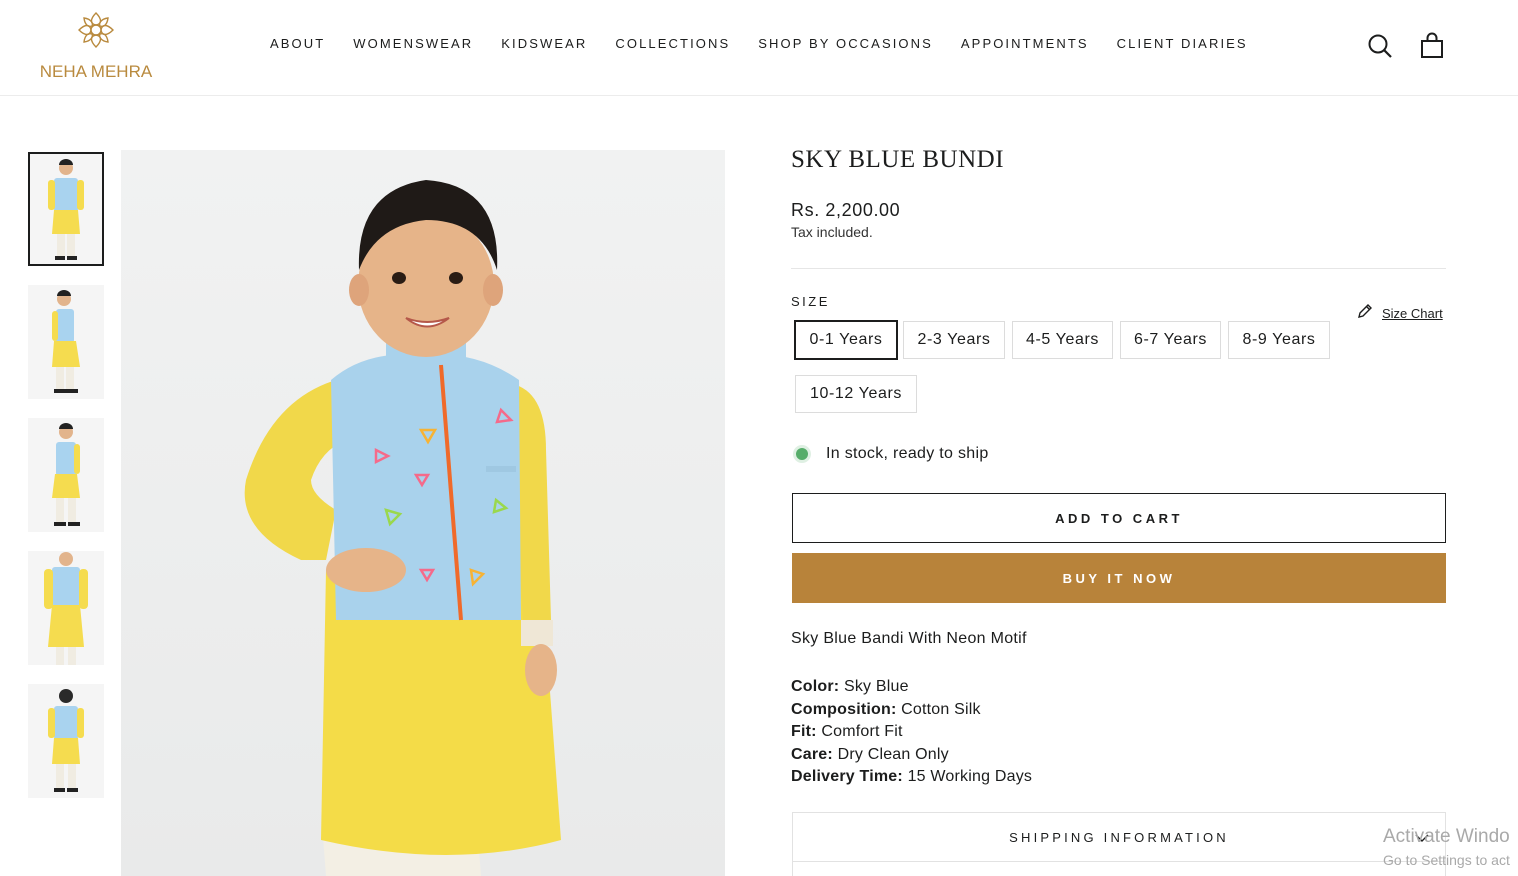 The image size is (1518, 876). Describe the element at coordinates (1119, 518) in the screenshot. I see `add-to-cart-button: ADD TO CART` at that location.